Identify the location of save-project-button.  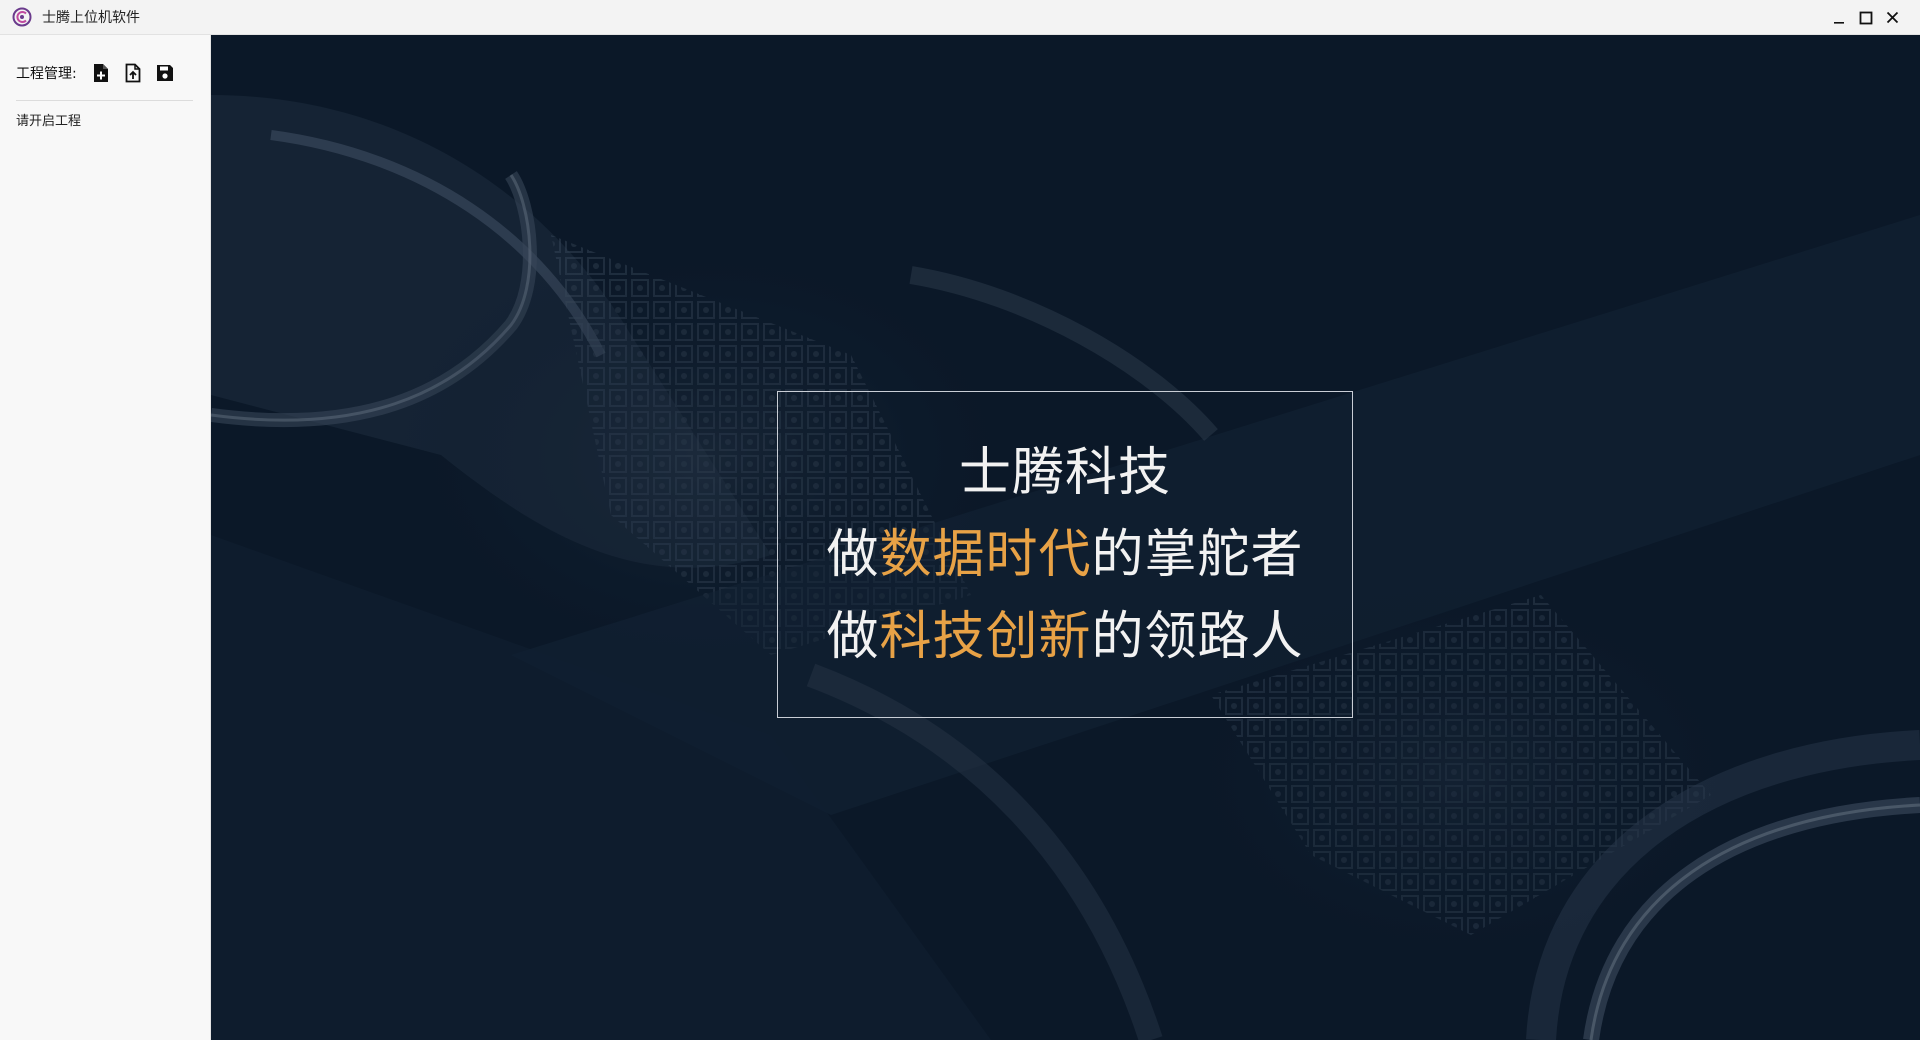
(165, 73).